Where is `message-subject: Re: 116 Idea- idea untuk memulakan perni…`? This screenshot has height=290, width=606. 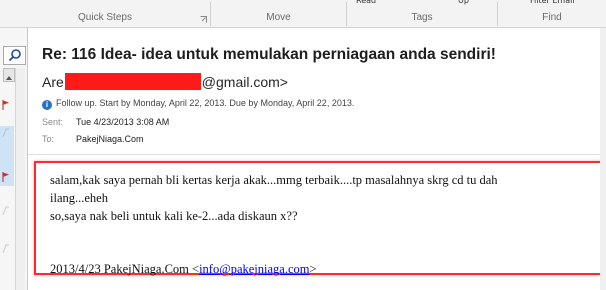 message-subject: Re: 116 Idea- idea untuk memulakan perni… is located at coordinates (269, 54).